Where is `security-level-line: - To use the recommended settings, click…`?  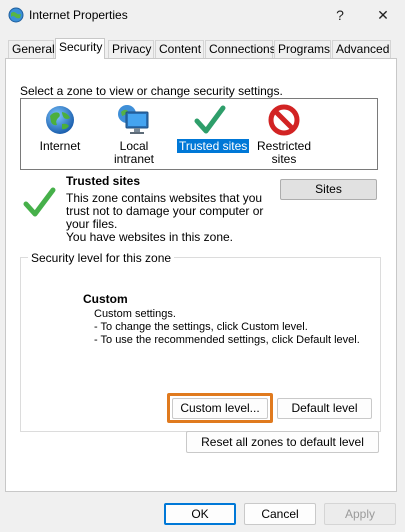 security-level-line: - To use the recommended settings, click… is located at coordinates (227, 340).